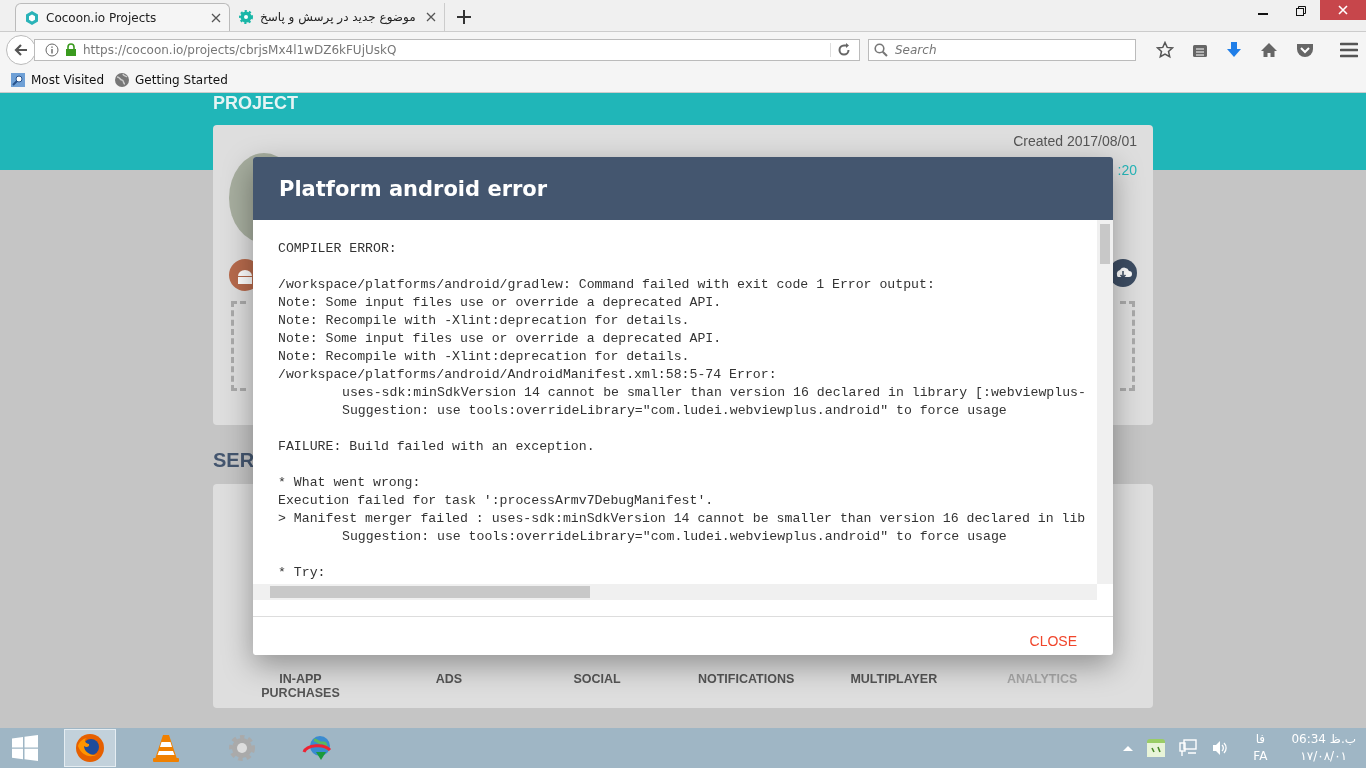 Image resolution: width=1366 pixels, height=768 pixels. I want to click on url-text: https://cocoon.io/projects/cbrjsMx4l1wDZ6kFUjUskQ, so click(240, 49).